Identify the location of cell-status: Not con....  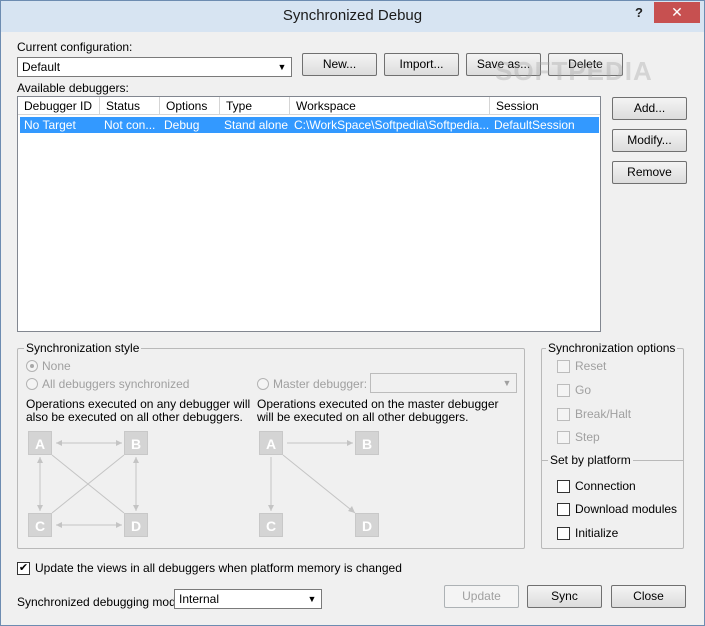
(130, 125).